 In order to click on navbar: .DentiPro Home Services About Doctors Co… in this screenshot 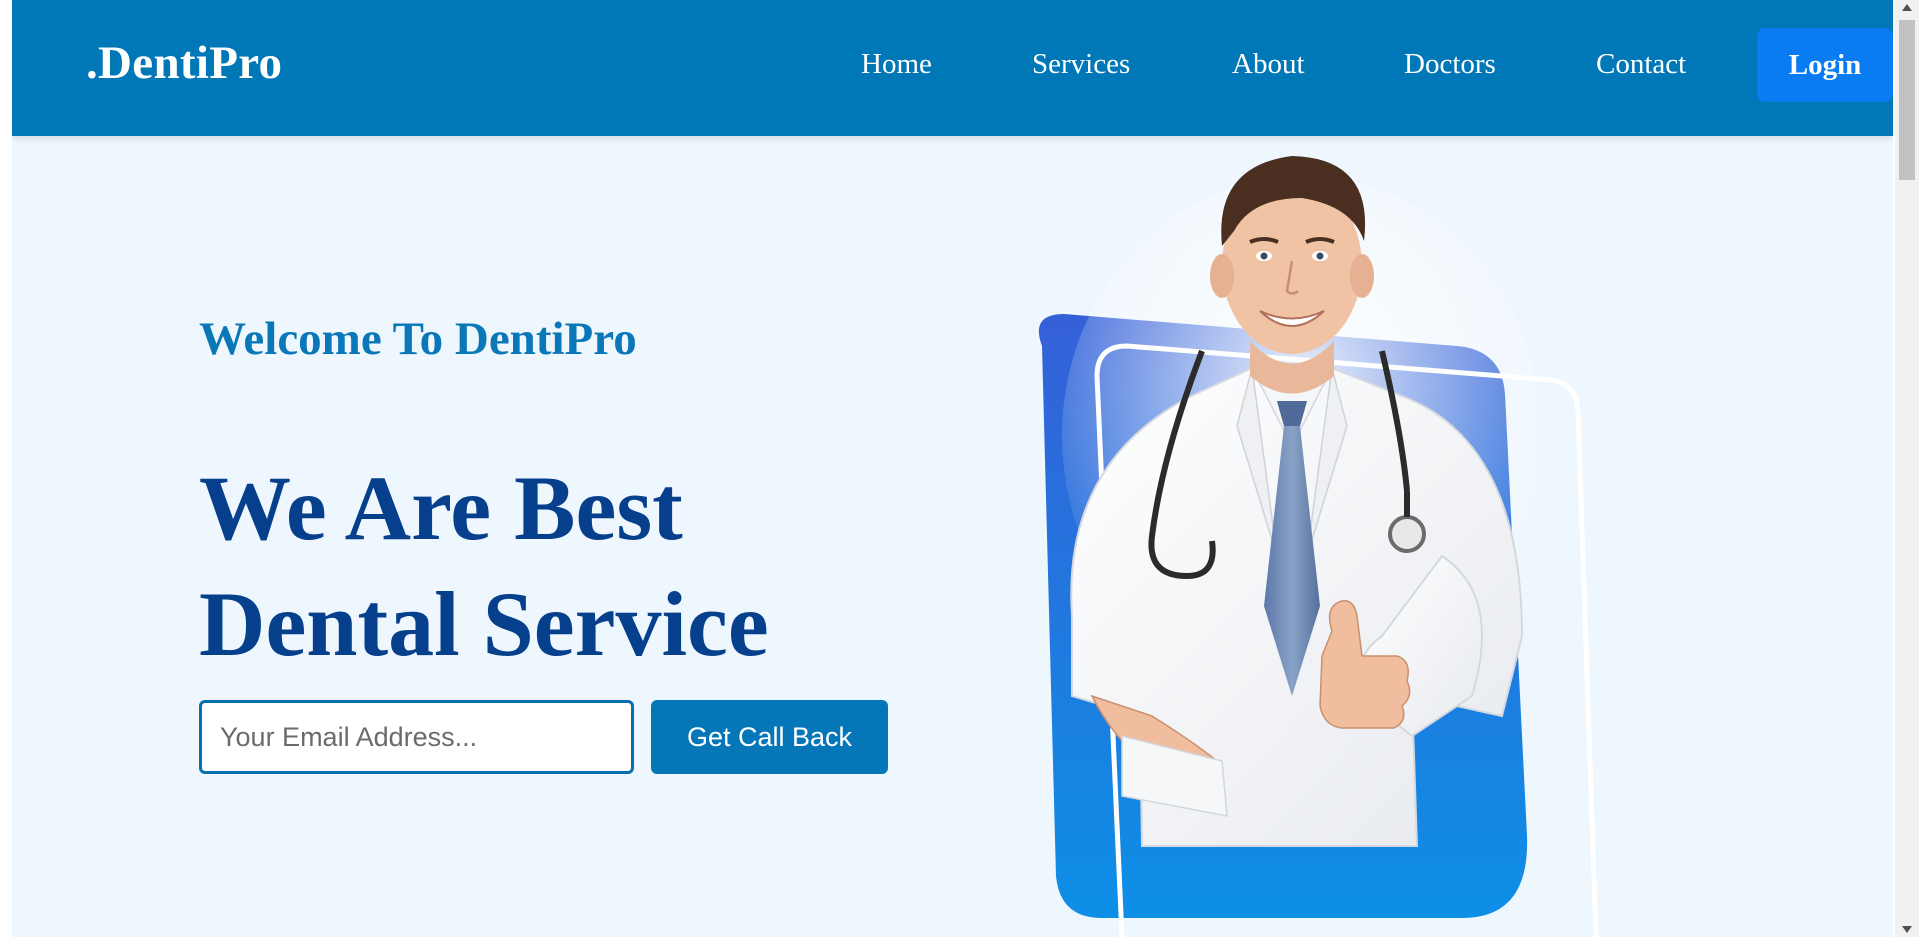, I will do `click(952, 68)`.